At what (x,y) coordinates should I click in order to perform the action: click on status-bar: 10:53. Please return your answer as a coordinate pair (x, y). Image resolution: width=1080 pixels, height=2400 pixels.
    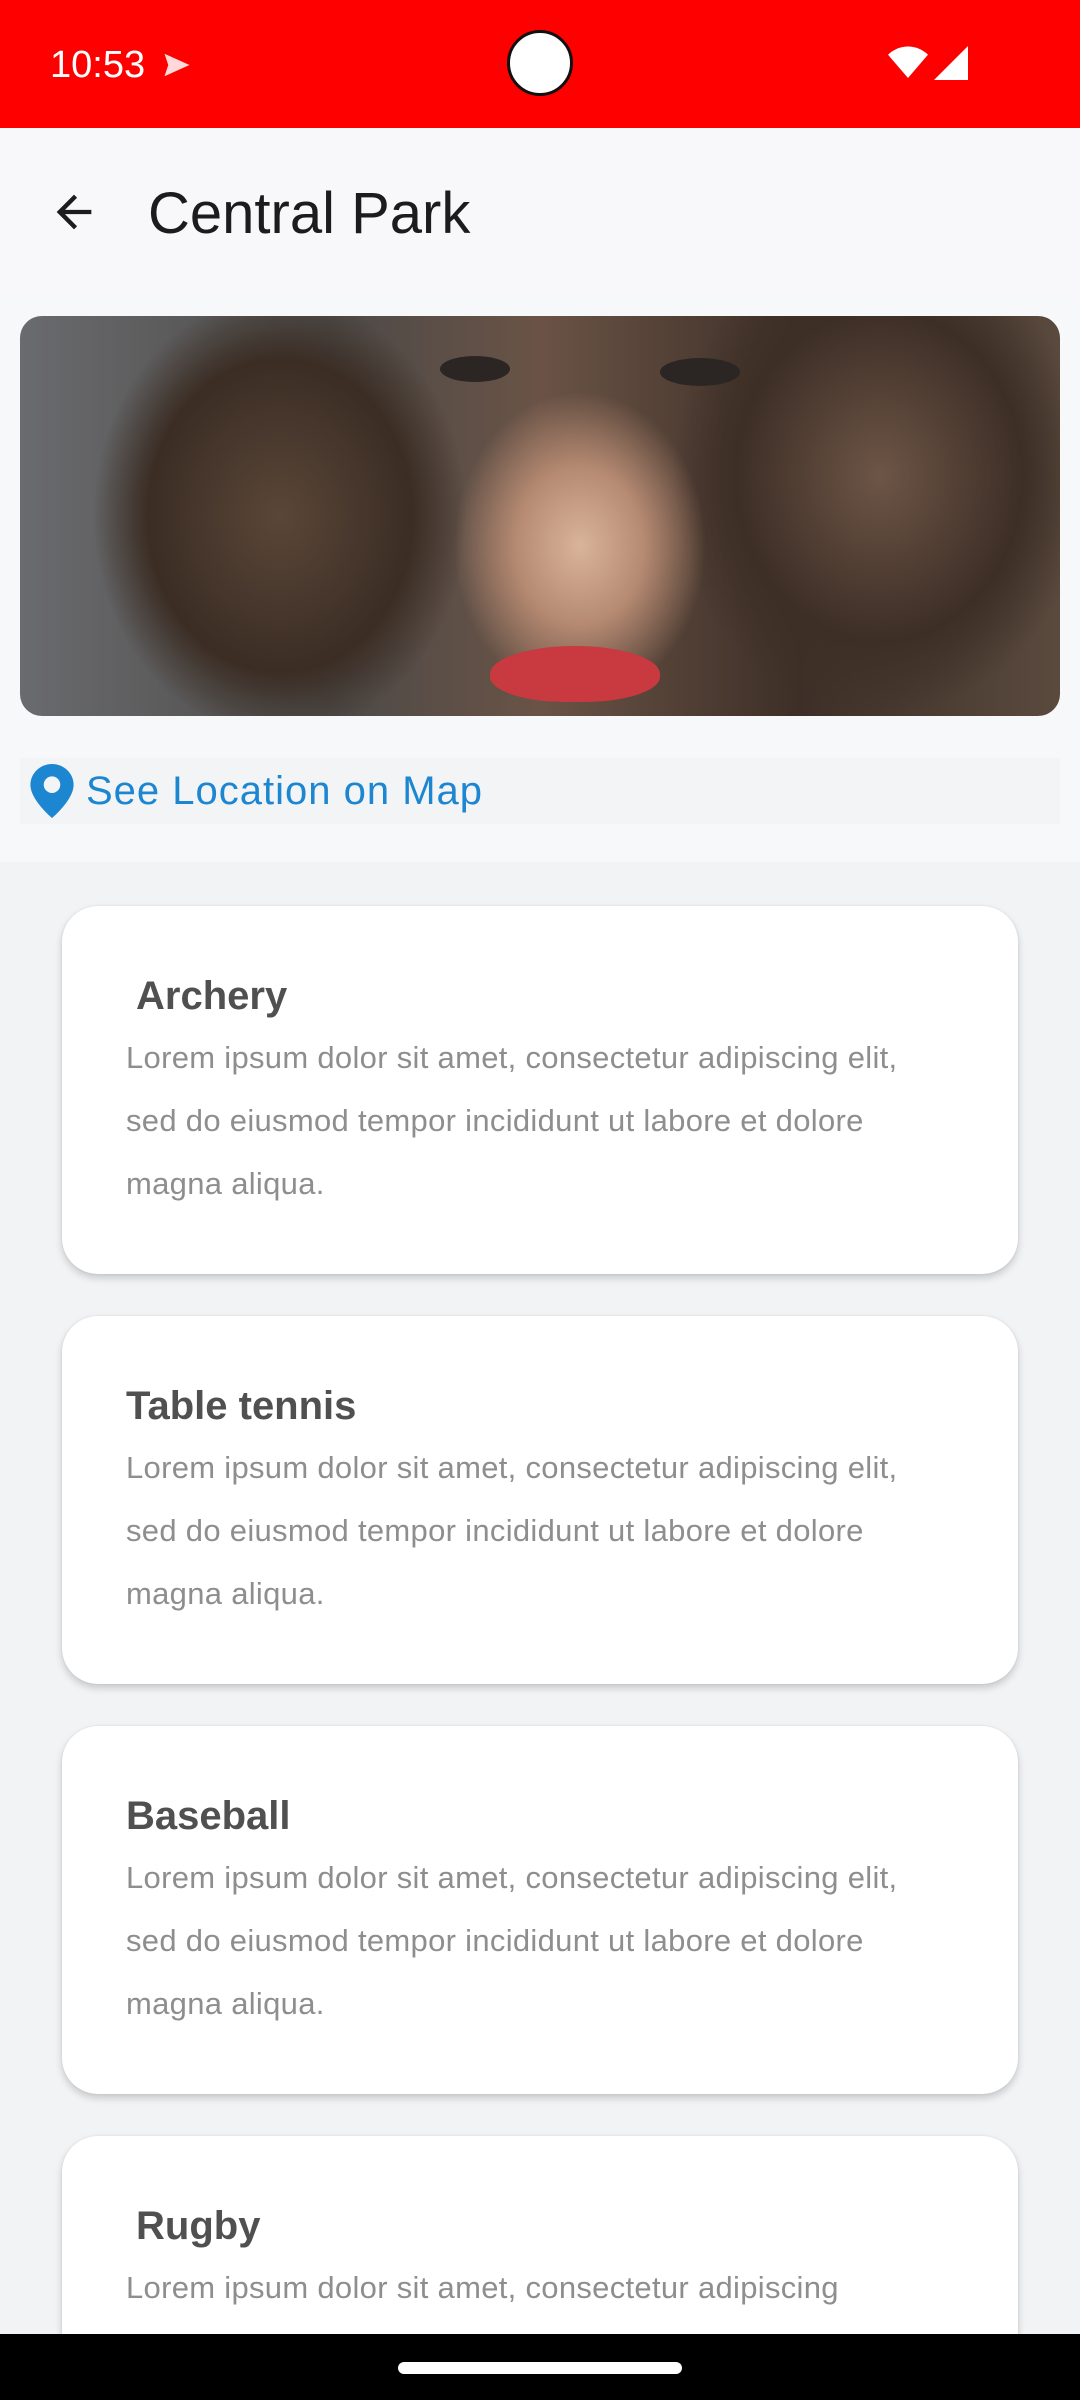
    Looking at the image, I should click on (540, 64).